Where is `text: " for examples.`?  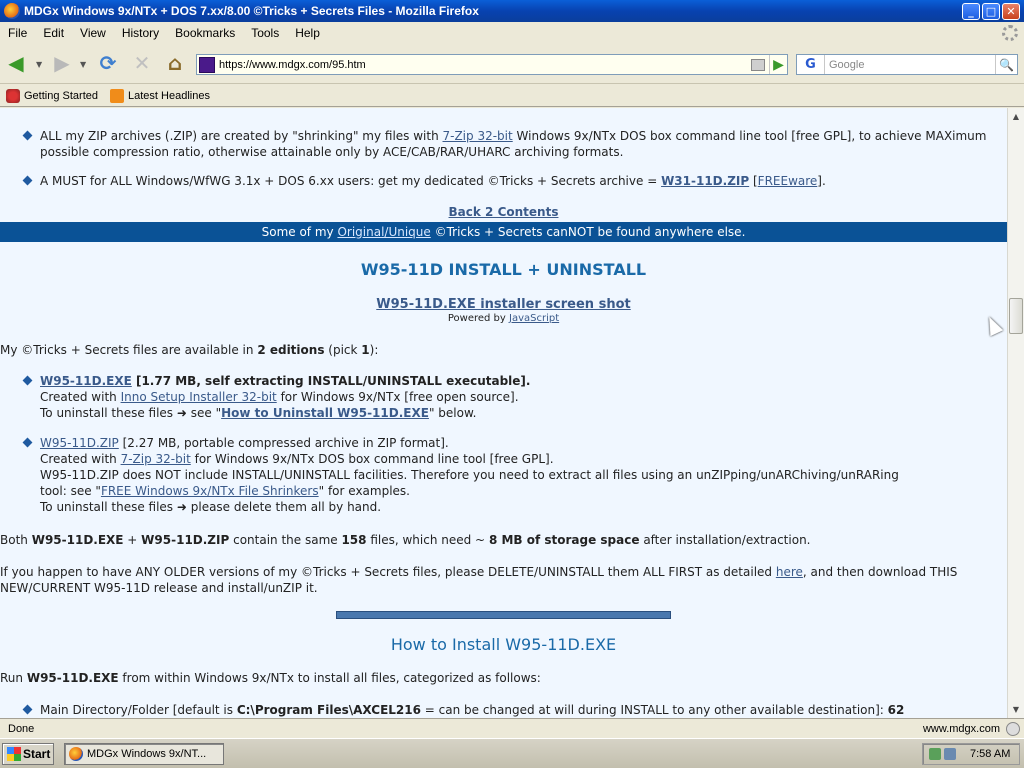 text: " for examples. is located at coordinates (364, 491).